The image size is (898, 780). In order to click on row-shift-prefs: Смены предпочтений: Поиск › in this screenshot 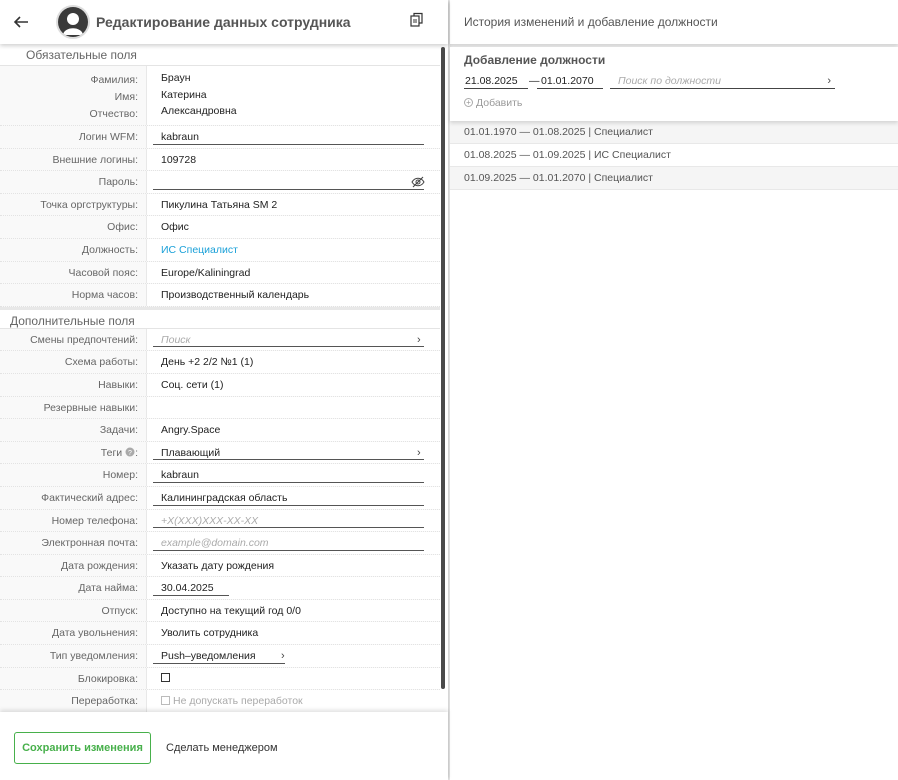, I will do `click(220, 340)`.